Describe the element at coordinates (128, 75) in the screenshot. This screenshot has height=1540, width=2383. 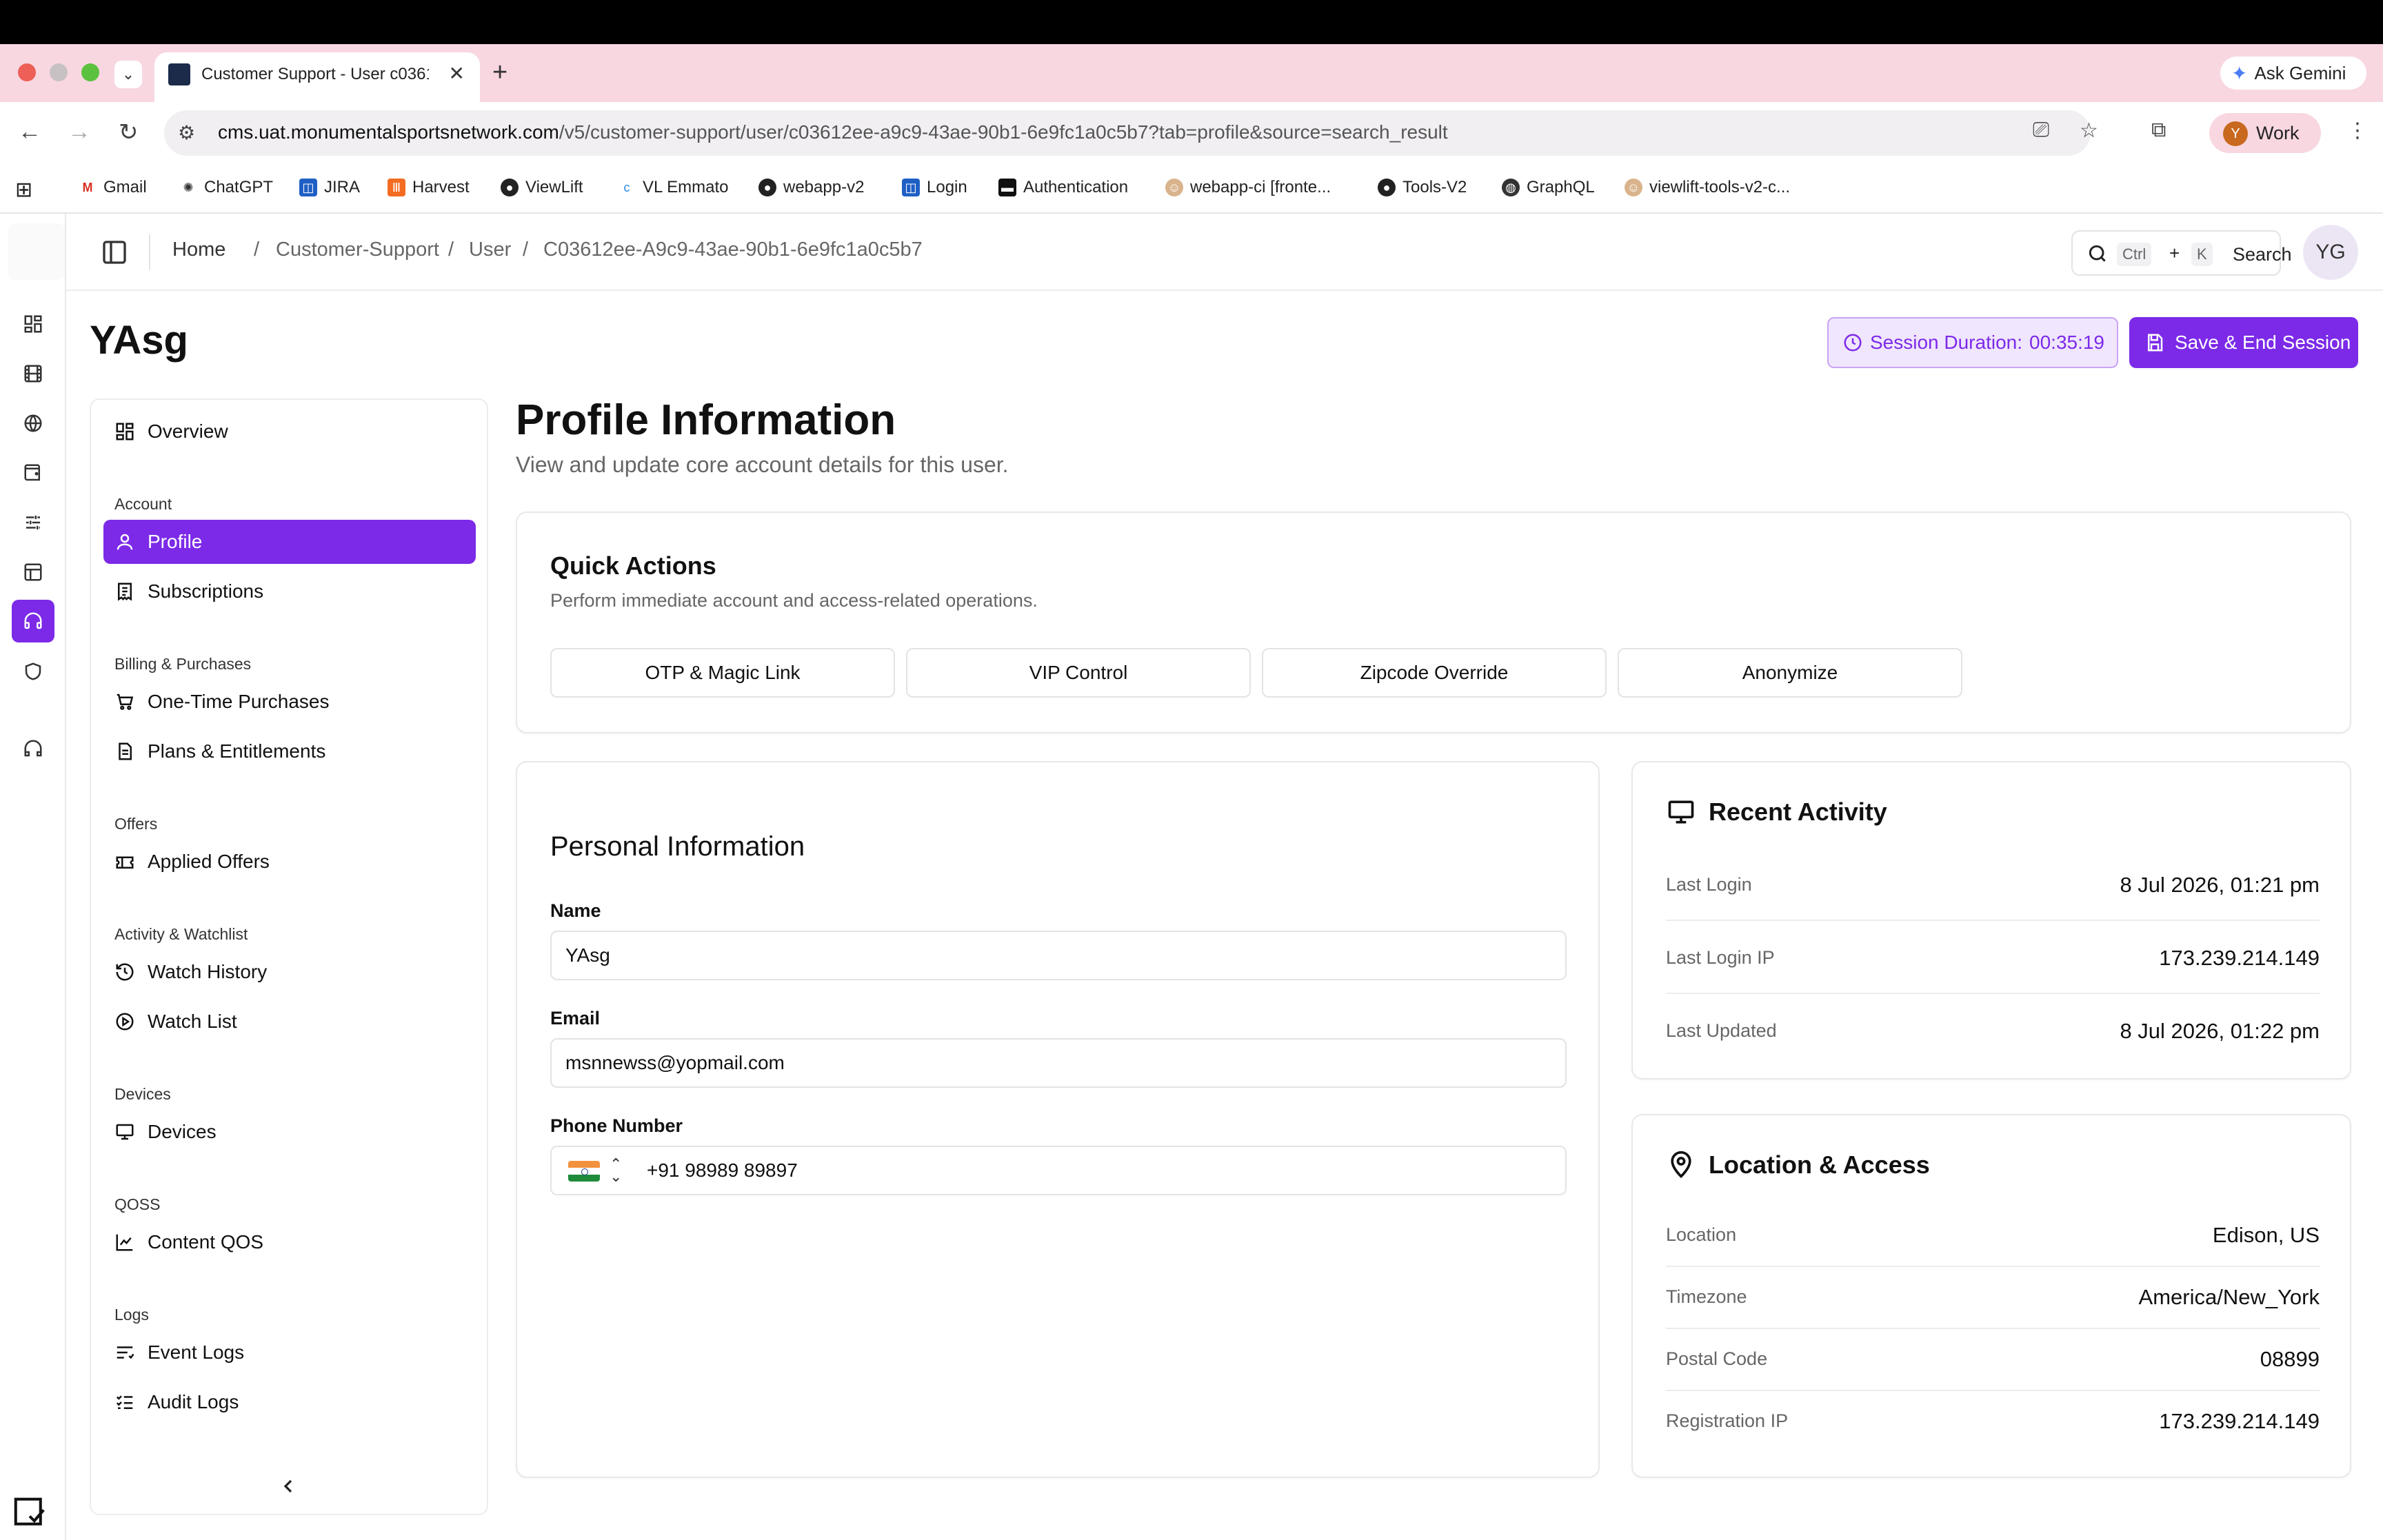
I see `tab-search-chevron-icon: ⌄` at that location.